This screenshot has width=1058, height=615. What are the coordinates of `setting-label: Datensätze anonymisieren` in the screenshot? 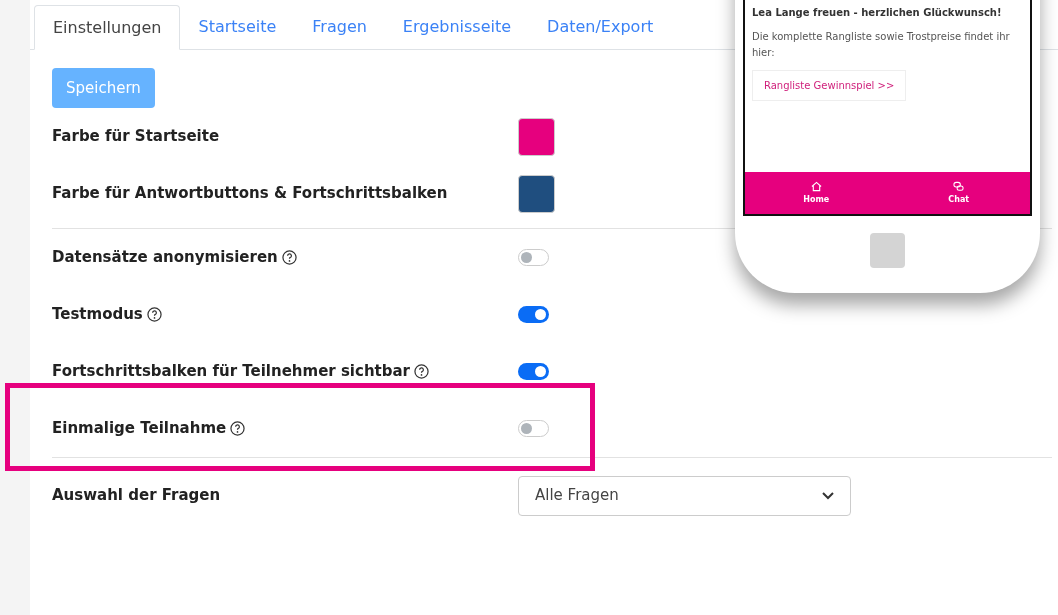 It's located at (165, 258).